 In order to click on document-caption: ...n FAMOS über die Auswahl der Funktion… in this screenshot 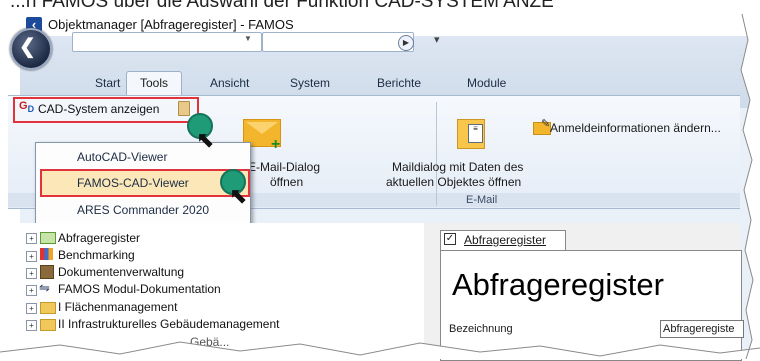, I will do `click(282, 6)`.